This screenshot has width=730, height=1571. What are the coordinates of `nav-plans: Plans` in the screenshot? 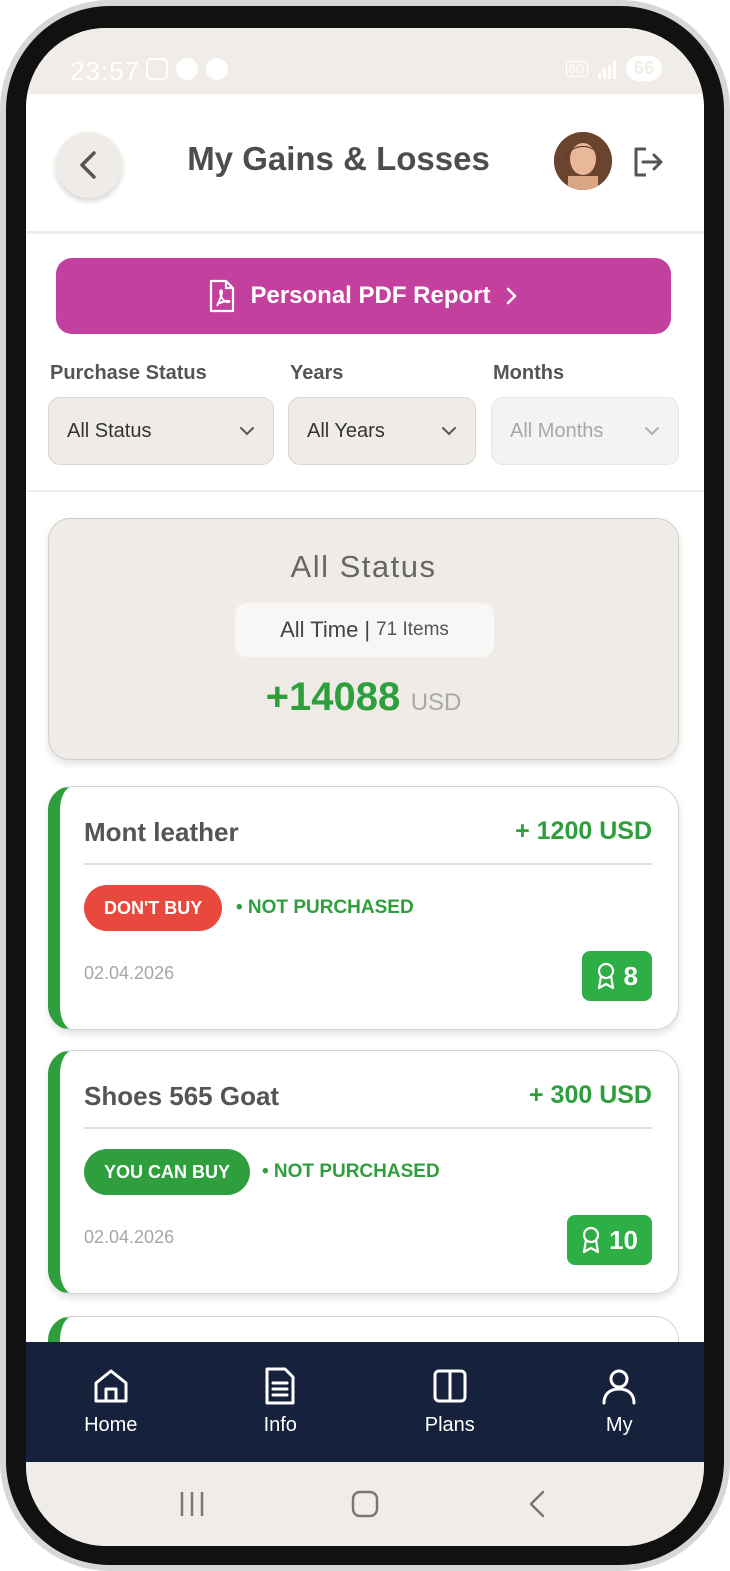 It's located at (450, 1402).